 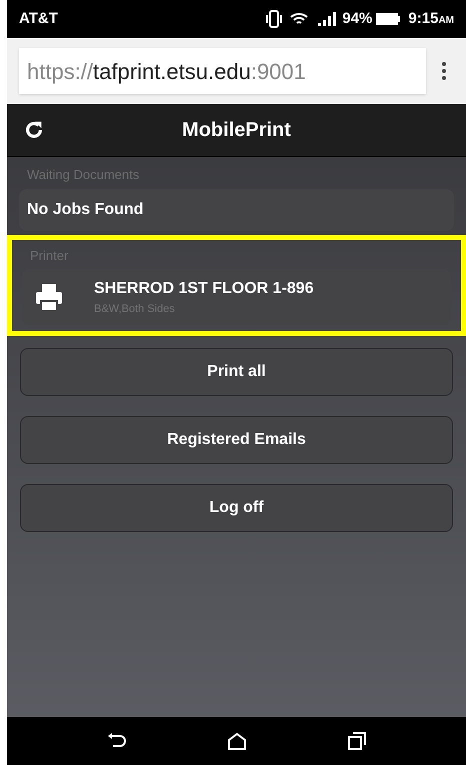 What do you see at coordinates (327, 19) in the screenshot?
I see `signal-icon` at bounding box center [327, 19].